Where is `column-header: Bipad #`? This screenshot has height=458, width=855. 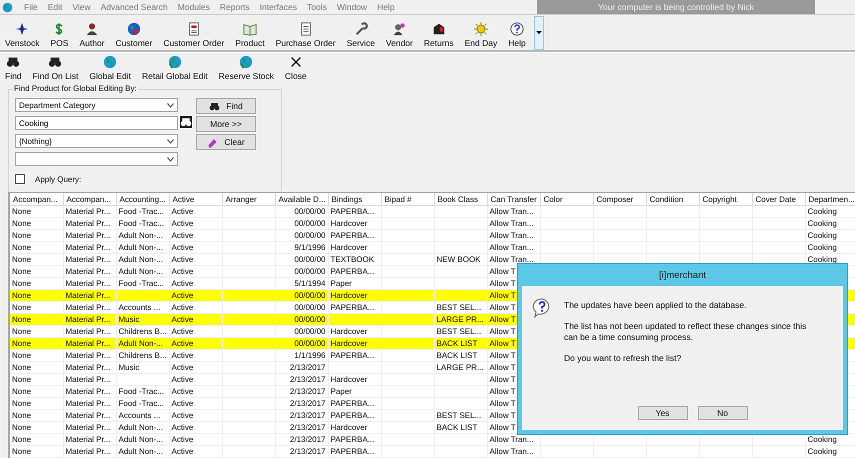 column-header: Bipad # is located at coordinates (407, 199).